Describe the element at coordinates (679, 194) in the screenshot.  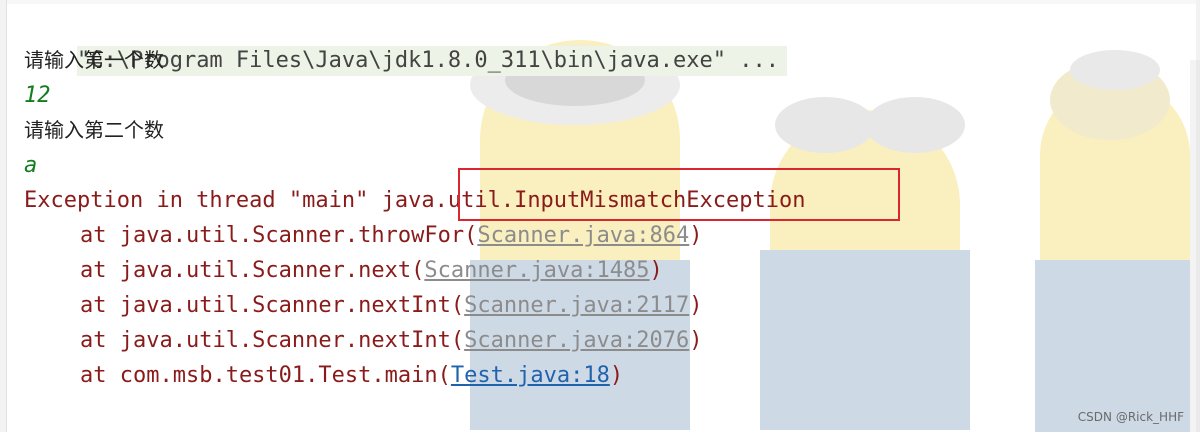
I see `exception-highlight-box` at that location.